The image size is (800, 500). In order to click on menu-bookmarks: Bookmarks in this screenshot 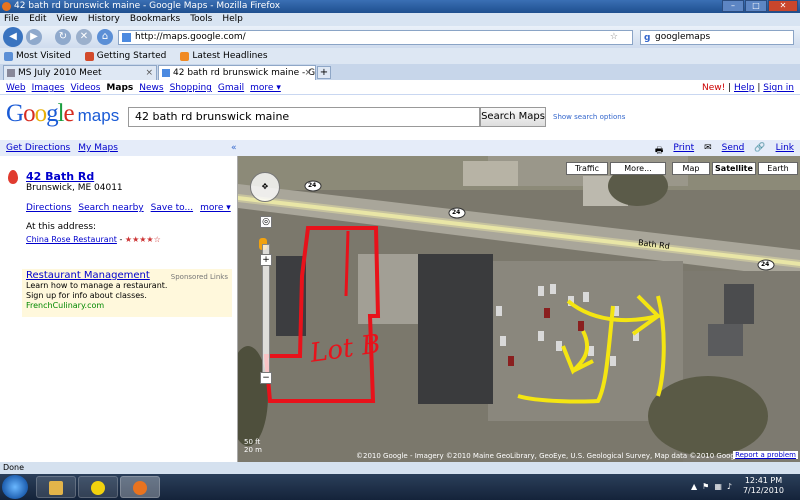, I will do `click(155, 19)`.